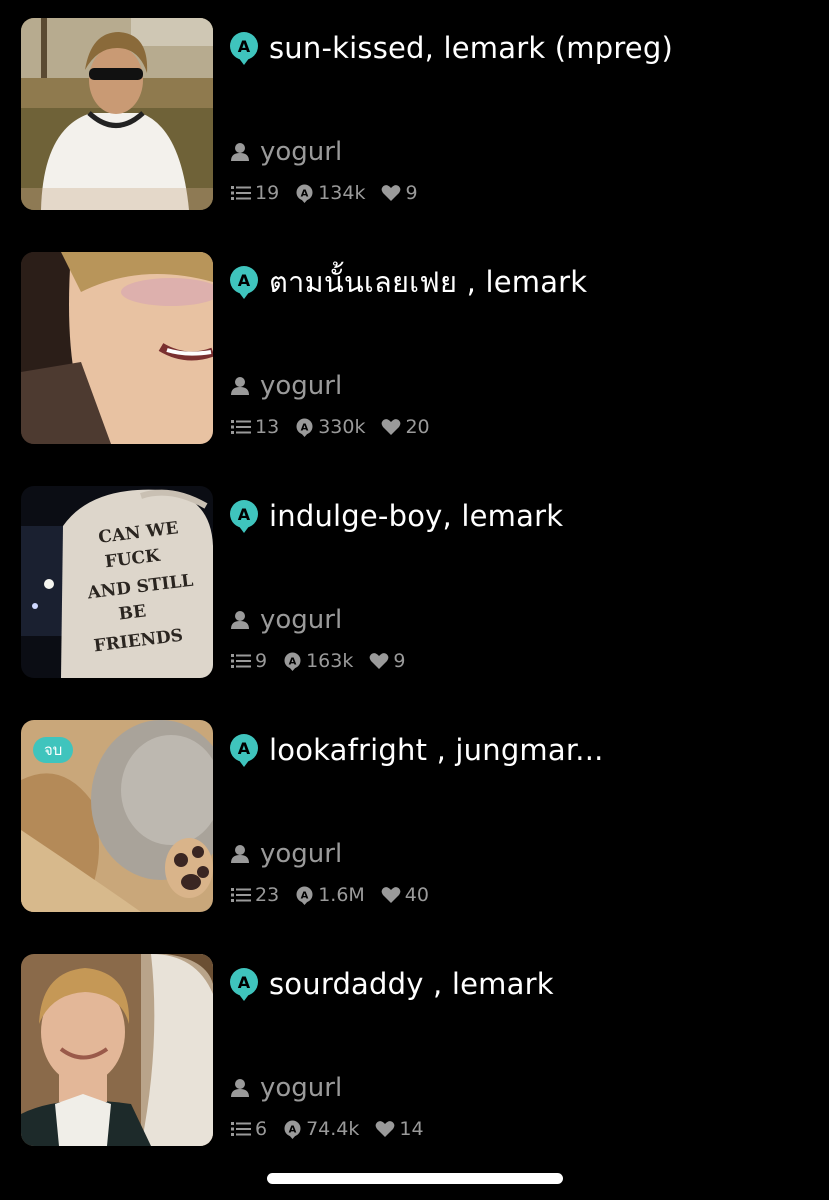  I want to click on views-count: 1.6M, so click(341, 895).